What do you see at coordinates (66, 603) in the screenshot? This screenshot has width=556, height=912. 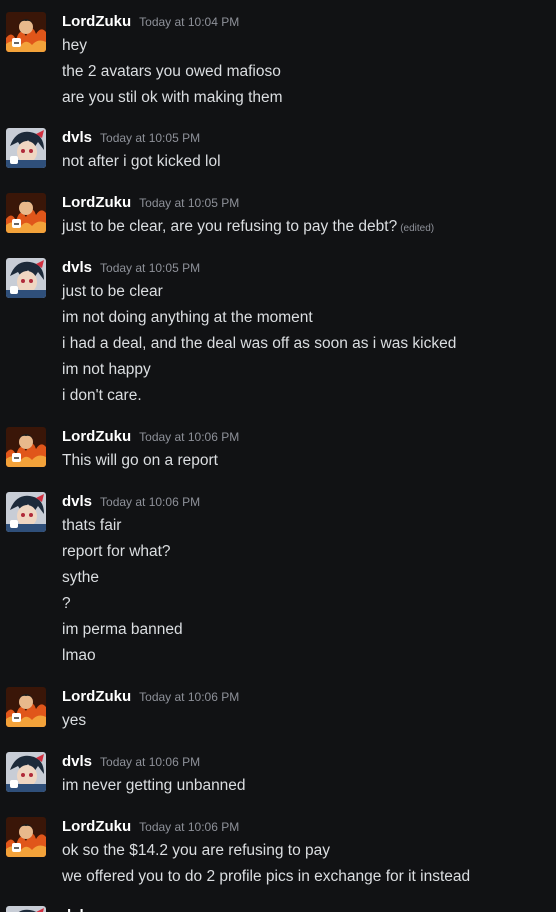 I see `message-content: ?` at bounding box center [66, 603].